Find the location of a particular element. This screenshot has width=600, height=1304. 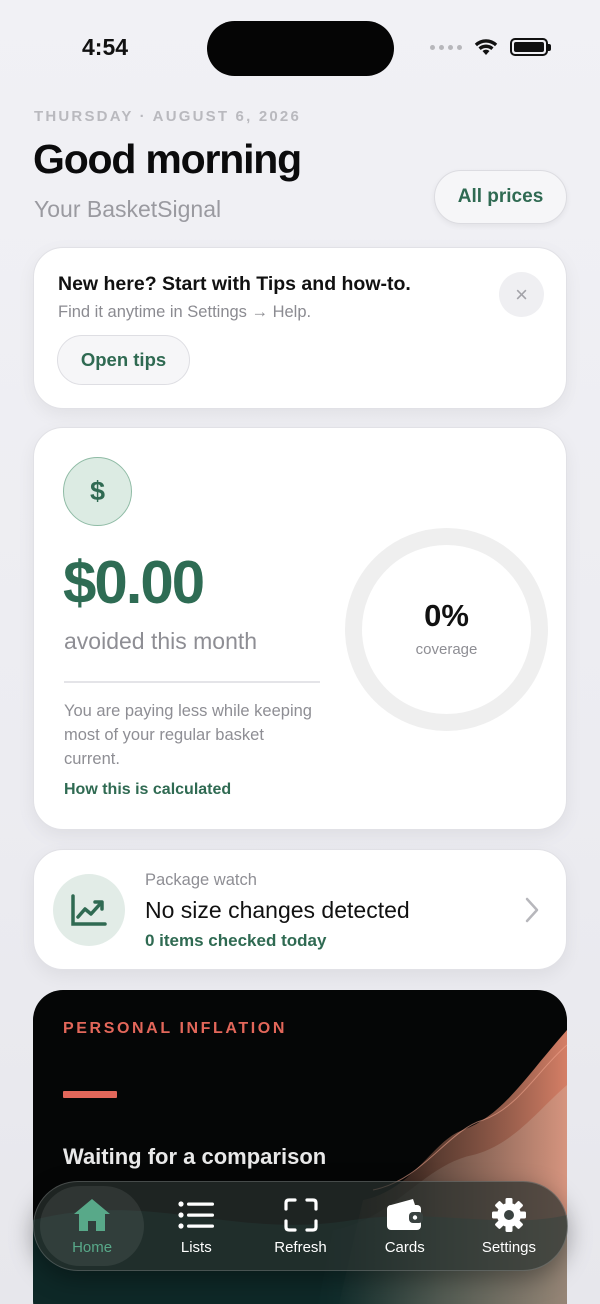

tab-lists: Lists is located at coordinates (196, 1226).